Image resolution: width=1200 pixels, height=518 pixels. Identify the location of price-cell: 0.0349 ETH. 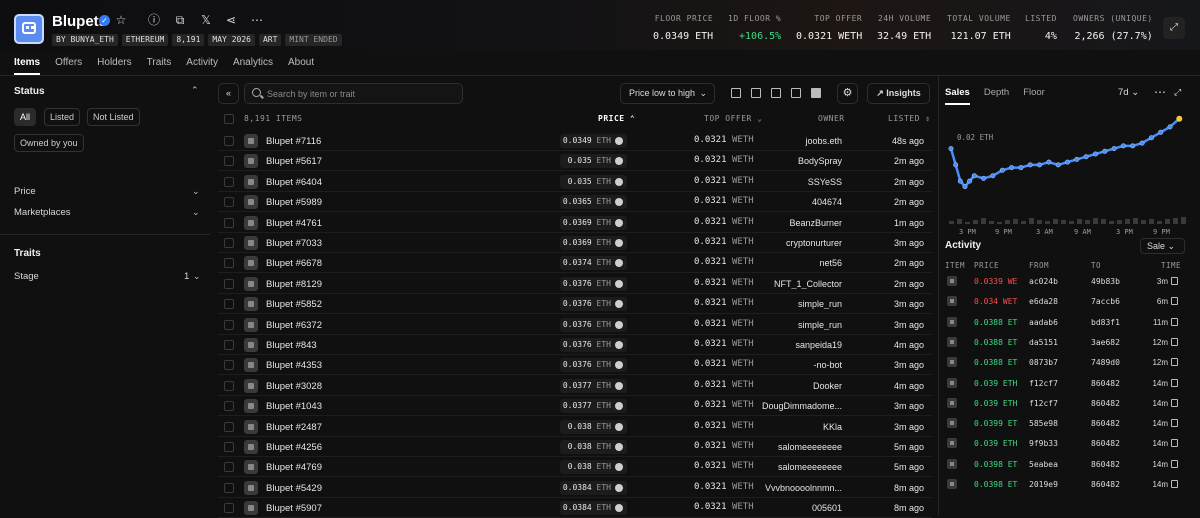
(593, 141).